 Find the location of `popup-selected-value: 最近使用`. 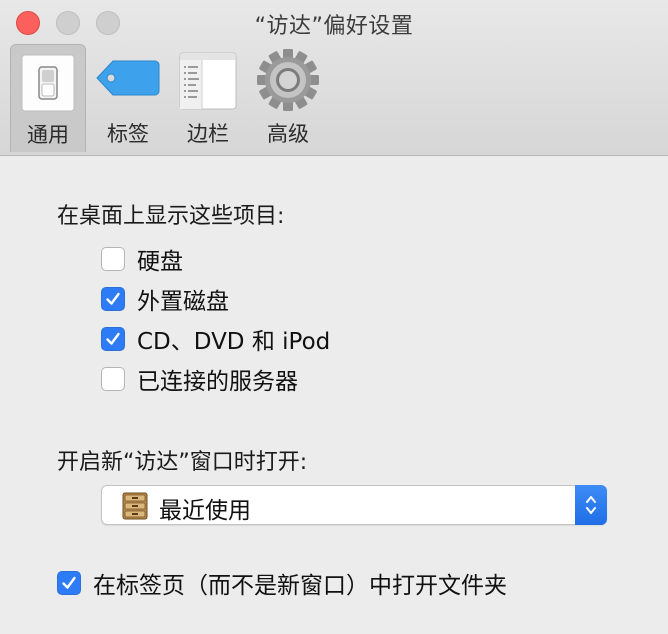

popup-selected-value: 最近使用 is located at coordinates (205, 511).